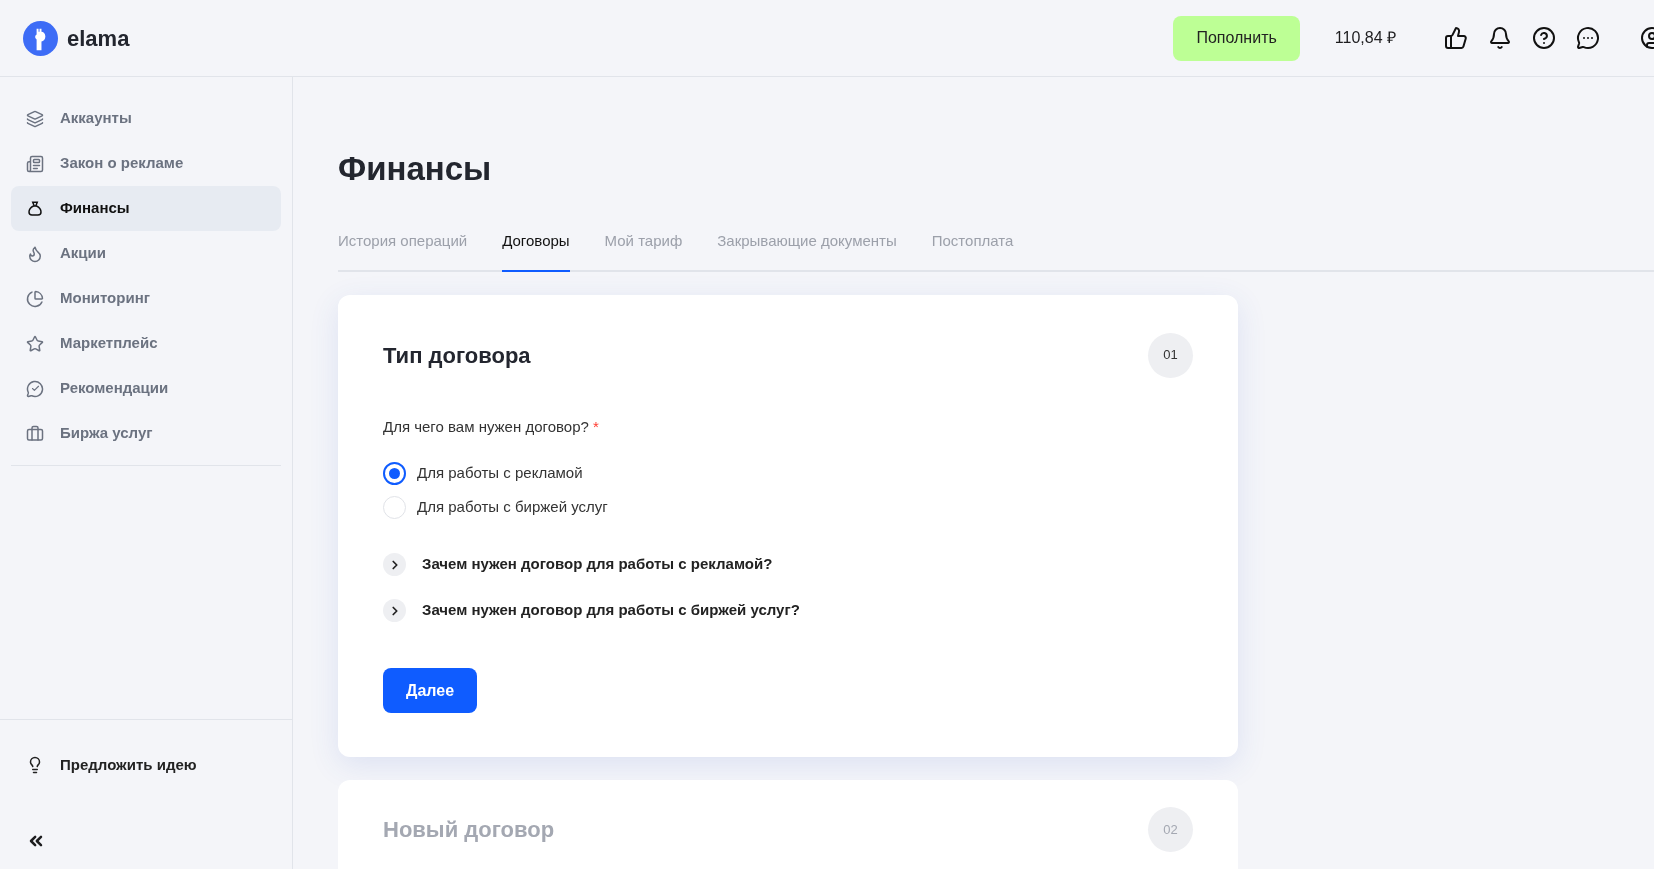 The image size is (1654, 869). Describe the element at coordinates (1170, 355) in the screenshot. I see `step-number: 01` at that location.